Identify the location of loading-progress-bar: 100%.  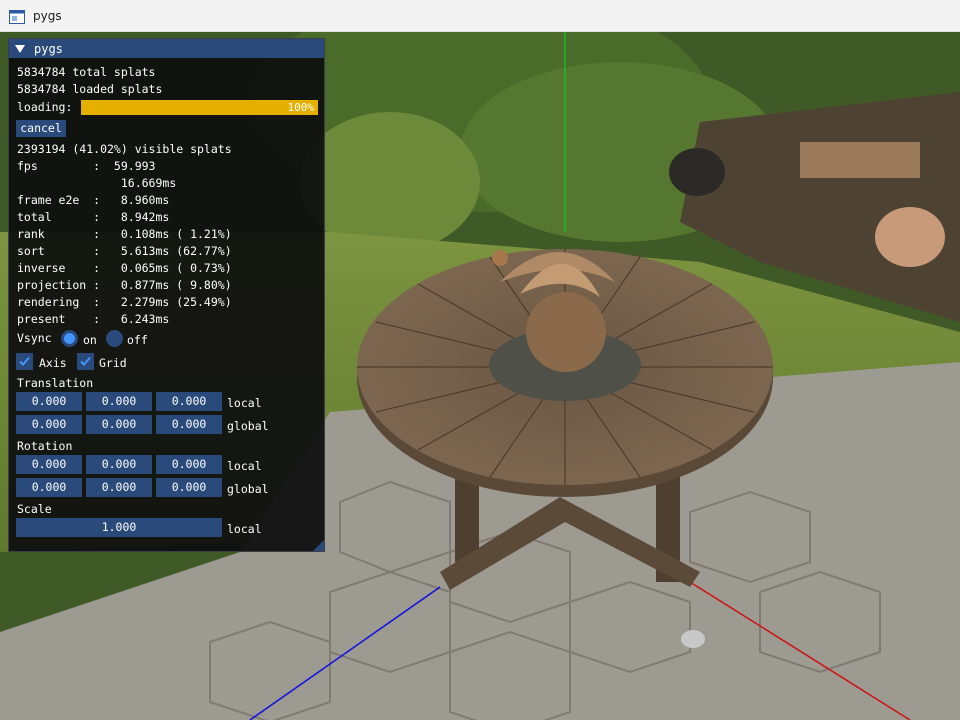
(199, 107).